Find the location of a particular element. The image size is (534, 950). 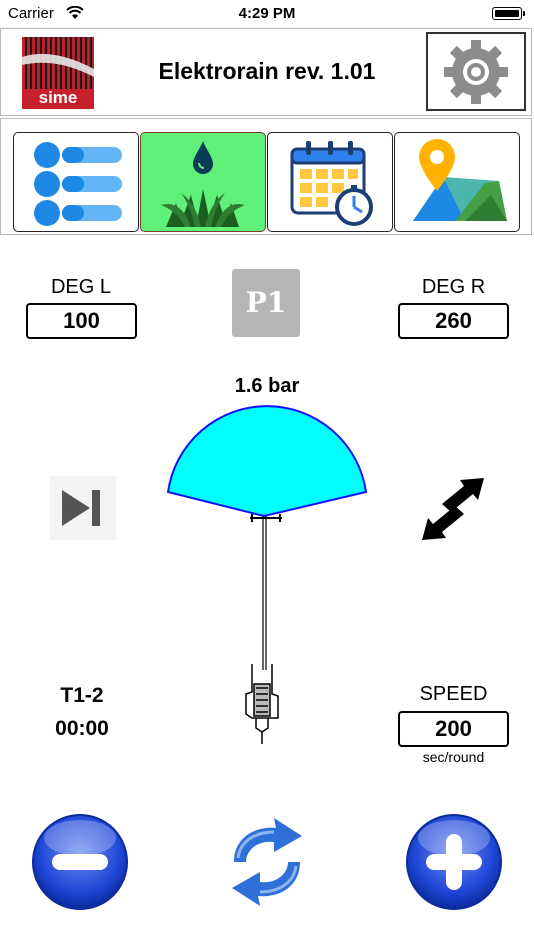

calendar-timer-icon is located at coordinates (331, 183).